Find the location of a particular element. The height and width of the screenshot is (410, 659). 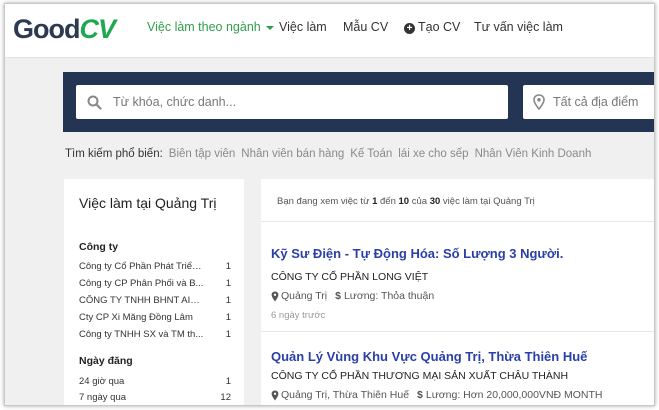

results-to: 10 is located at coordinates (404, 201).